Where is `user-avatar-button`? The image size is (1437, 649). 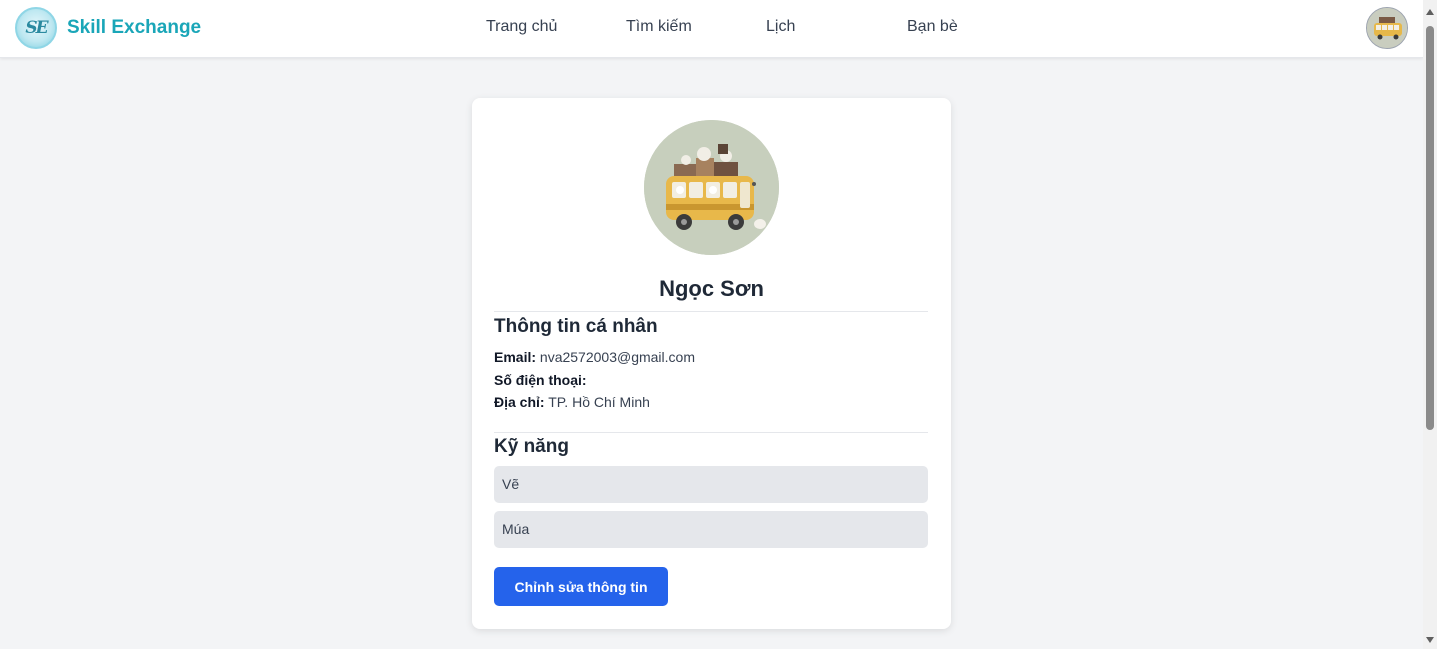
user-avatar-button is located at coordinates (1387, 28).